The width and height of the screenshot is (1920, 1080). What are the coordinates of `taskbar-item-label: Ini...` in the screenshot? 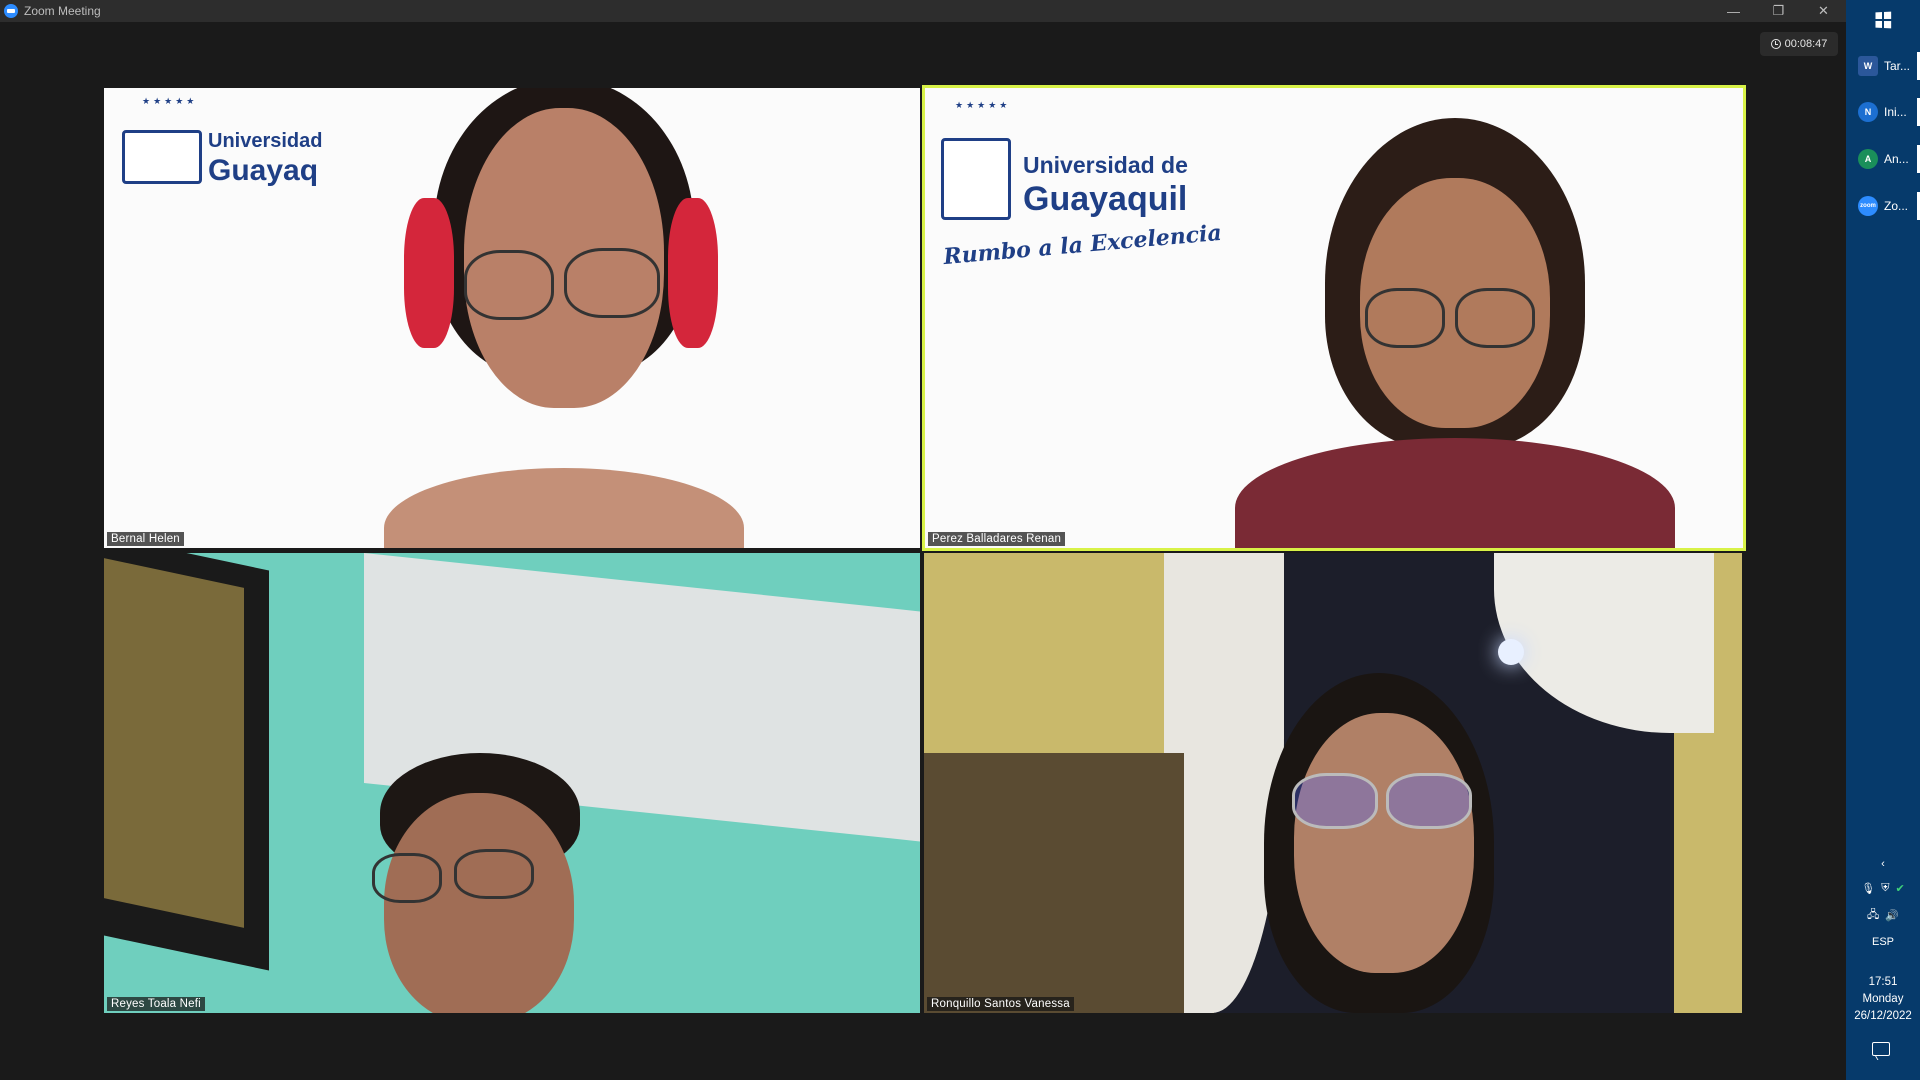 It's located at (1895, 112).